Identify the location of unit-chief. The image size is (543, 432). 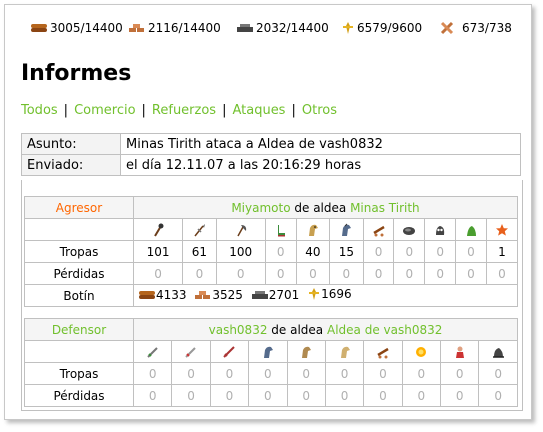
(440, 229).